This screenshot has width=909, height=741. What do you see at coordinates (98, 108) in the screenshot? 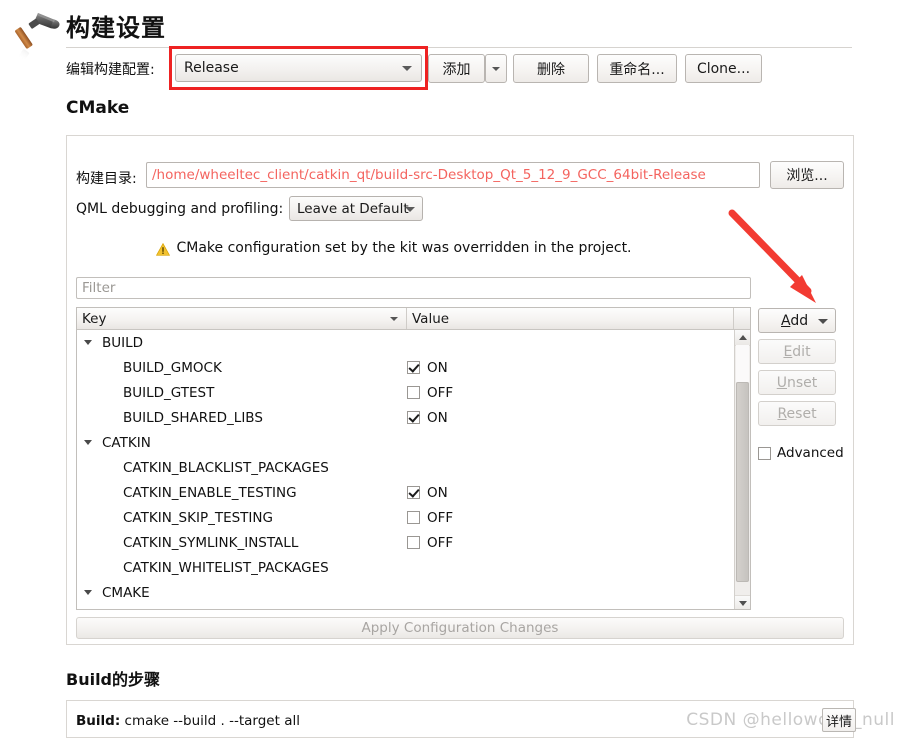
I see `cmake-section-heading: CMake` at bounding box center [98, 108].